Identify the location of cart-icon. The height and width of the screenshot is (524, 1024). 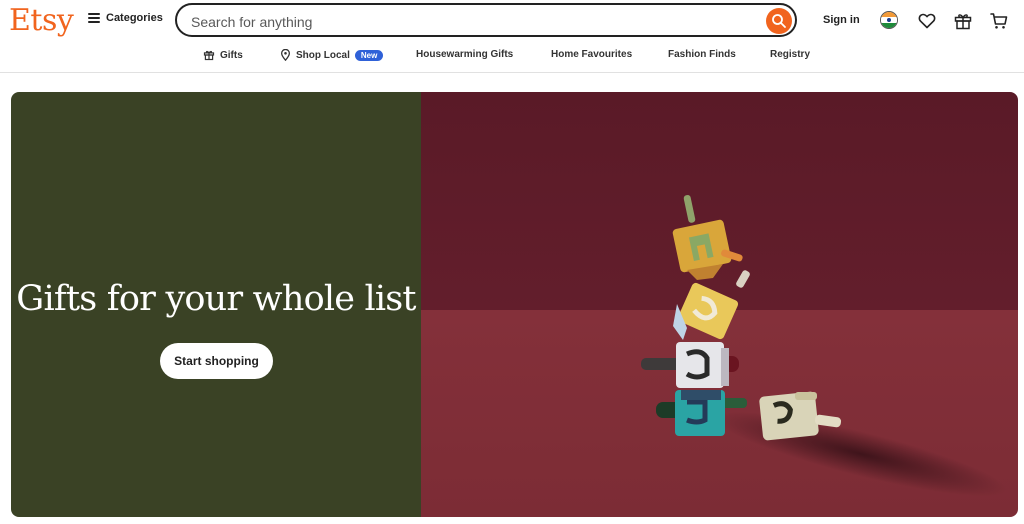
(999, 21).